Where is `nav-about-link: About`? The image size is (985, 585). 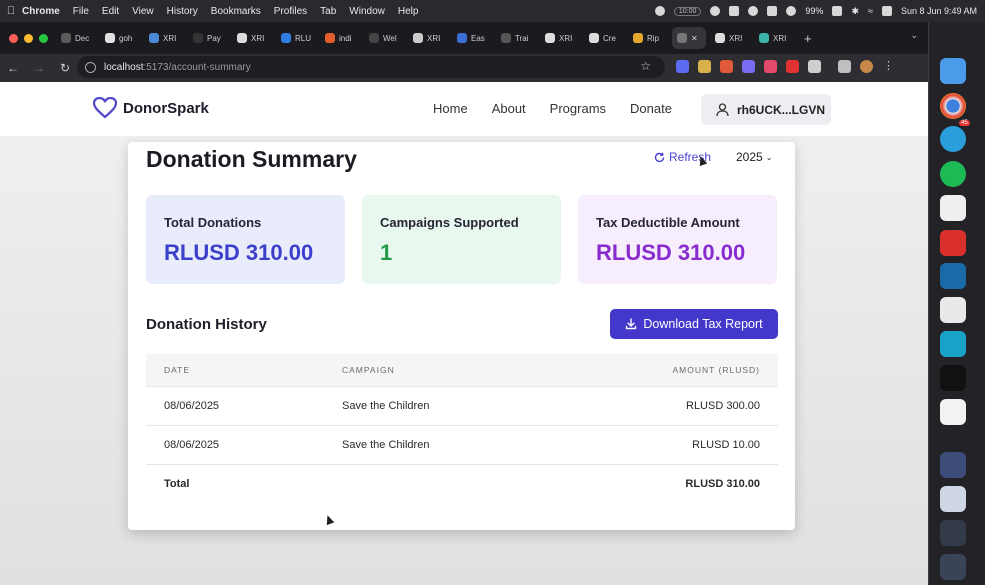
nav-about-link: About is located at coordinates (509, 108).